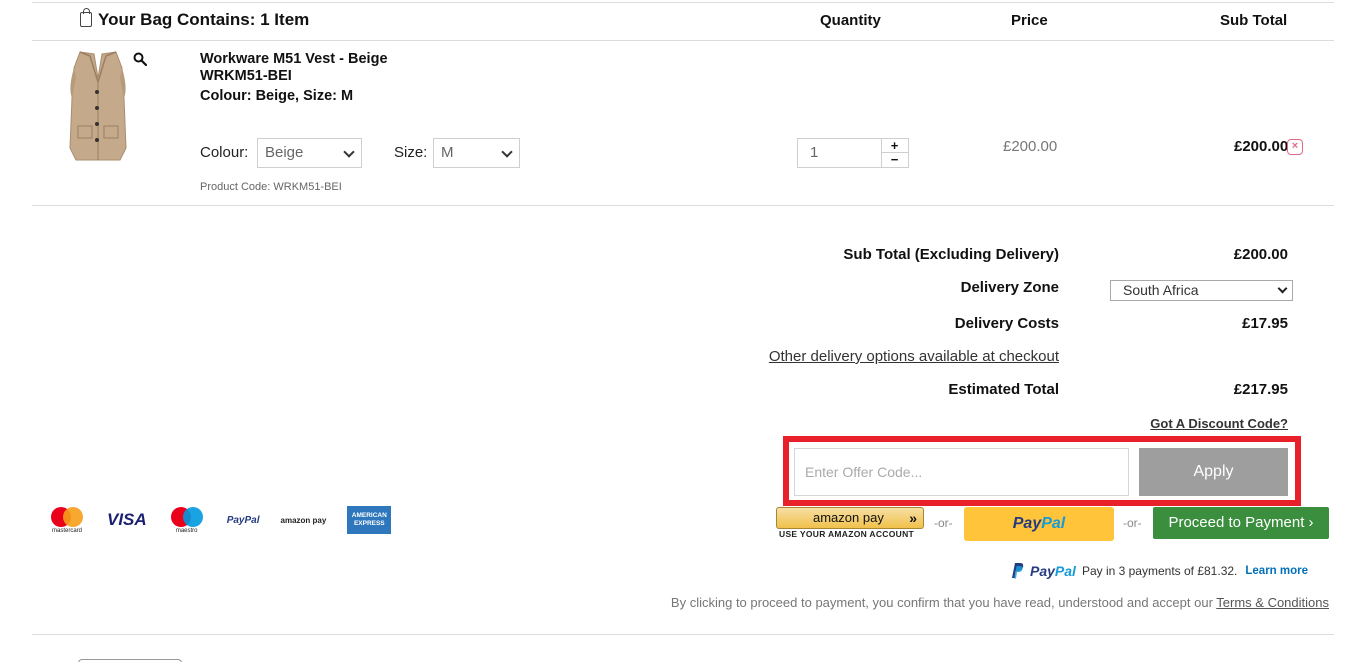 Image resolution: width=1366 pixels, height=662 pixels. I want to click on paypal-logo-text: PayPal, so click(243, 520).